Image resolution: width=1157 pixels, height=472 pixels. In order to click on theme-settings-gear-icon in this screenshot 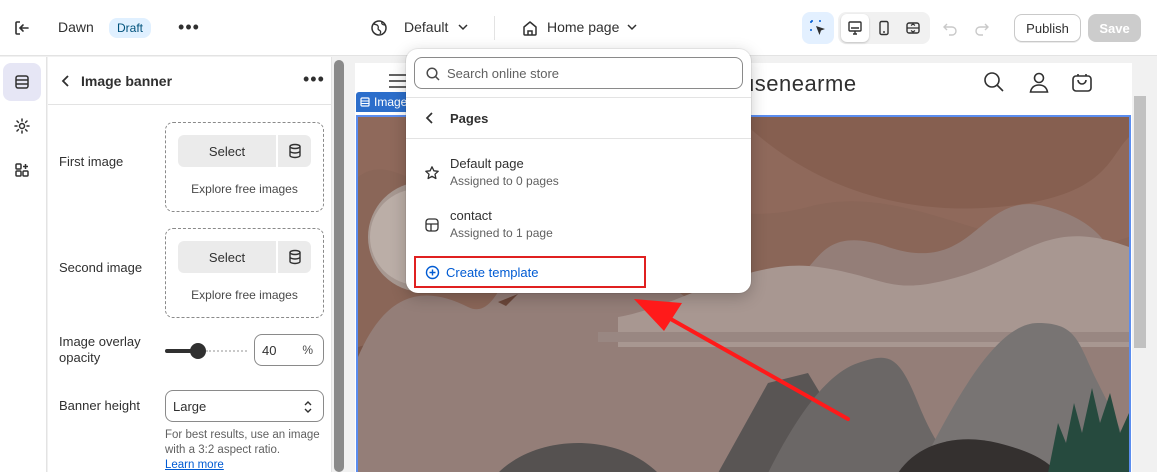, I will do `click(22, 126)`.